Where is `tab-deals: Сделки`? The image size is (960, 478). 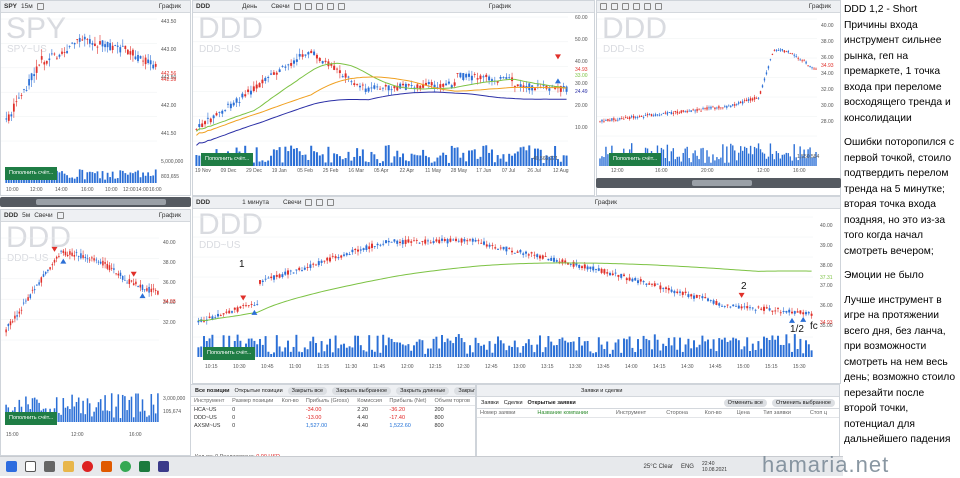
tab-deals: Сделки is located at coordinates (513, 403).